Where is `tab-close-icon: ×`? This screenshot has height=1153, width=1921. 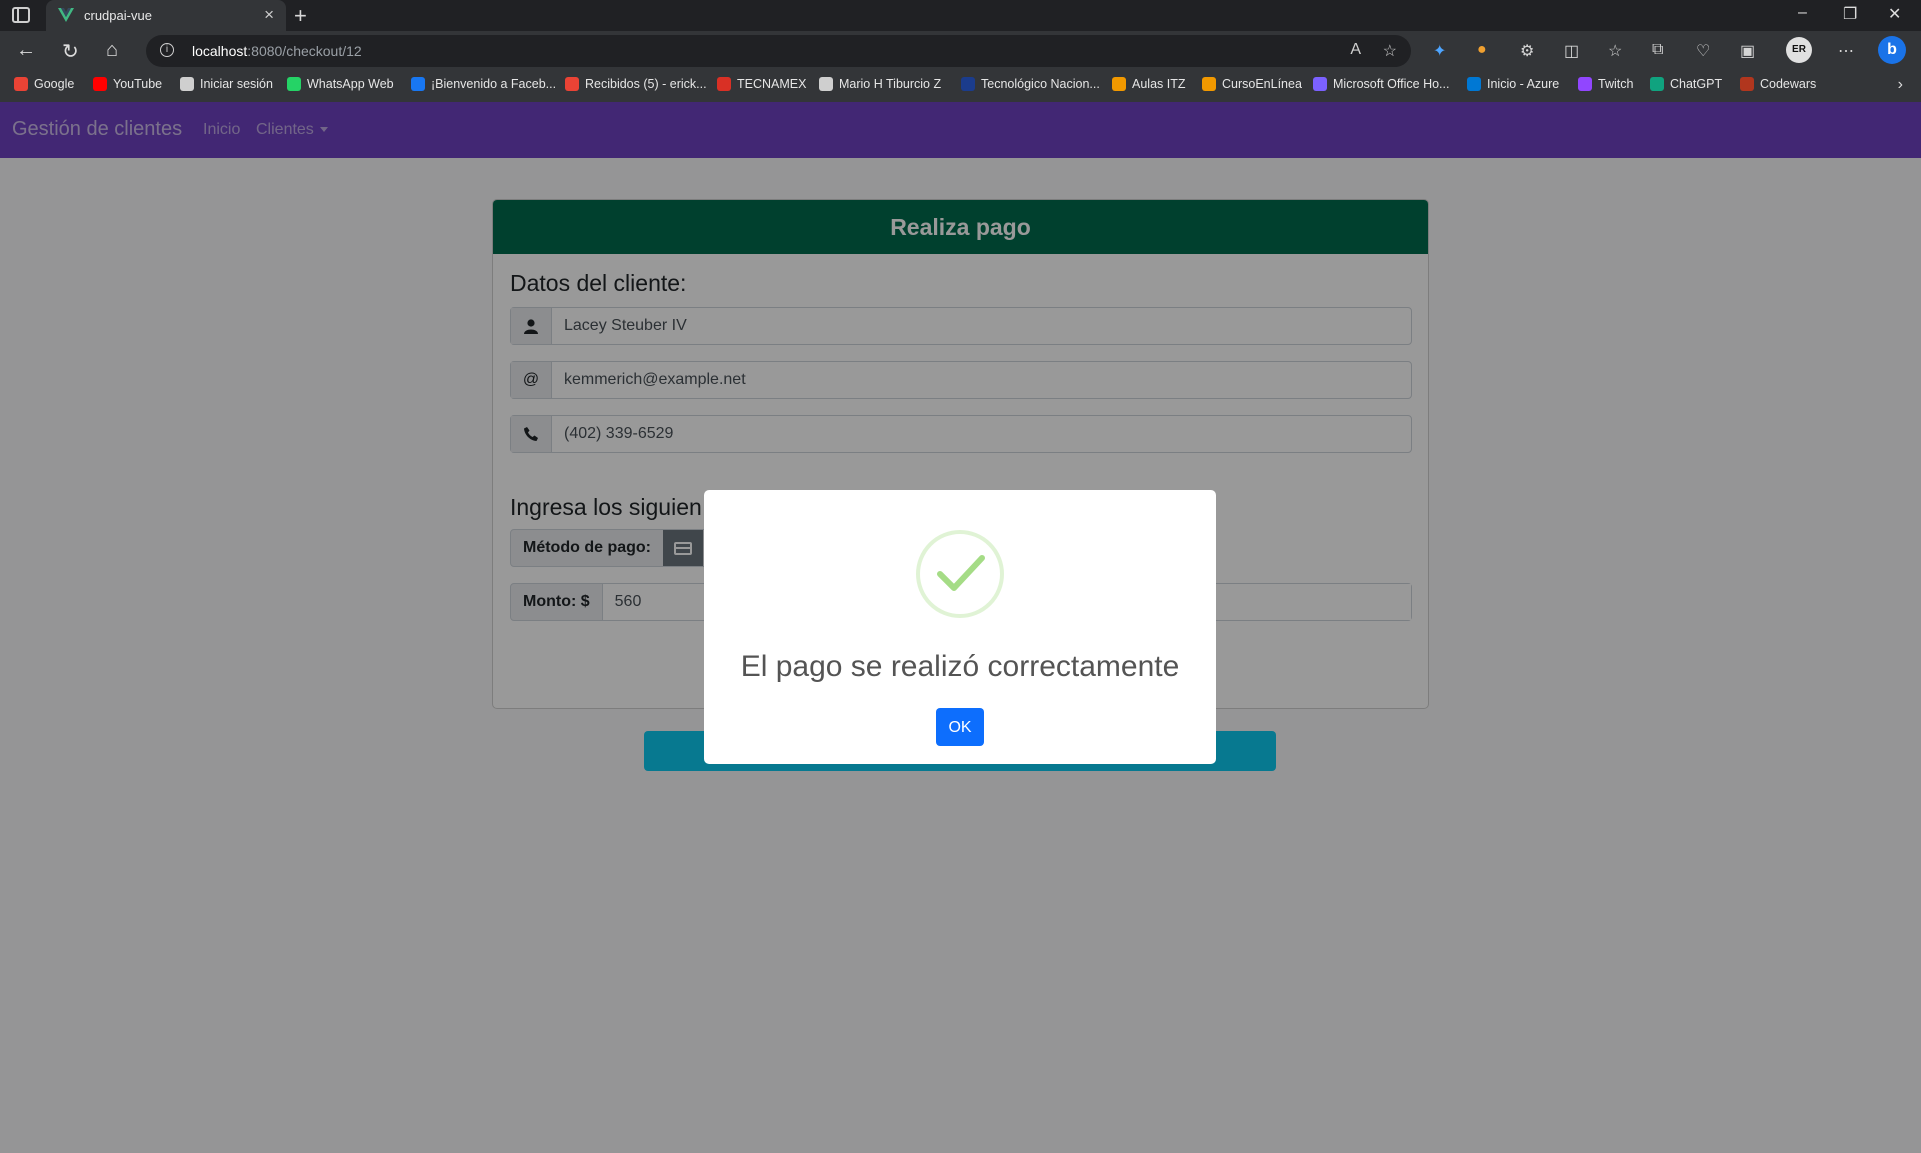 tab-close-icon: × is located at coordinates (269, 15).